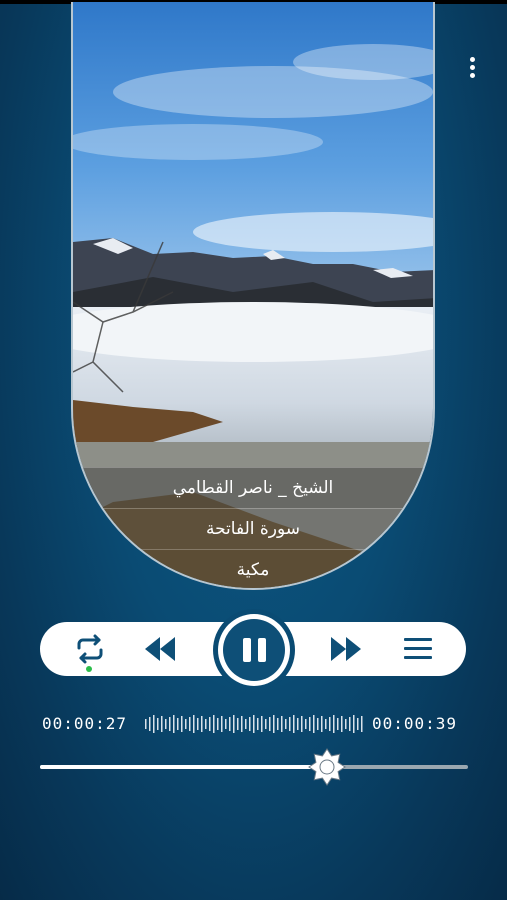  What do you see at coordinates (253, 487) in the screenshot?
I see `reciter-name: الشيخ _ ناصر القطامي` at bounding box center [253, 487].